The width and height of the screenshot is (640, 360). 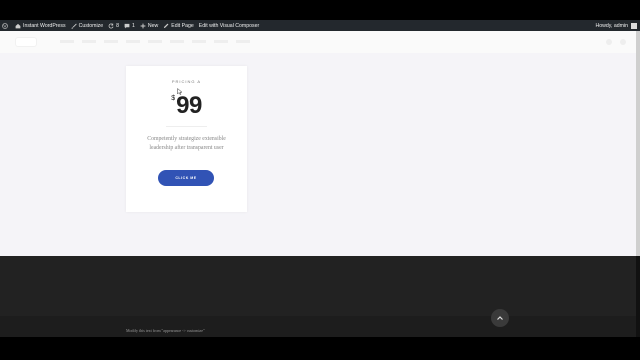 I want to click on visual-composer-label: Edit with Visual Composer, so click(x=229, y=25).